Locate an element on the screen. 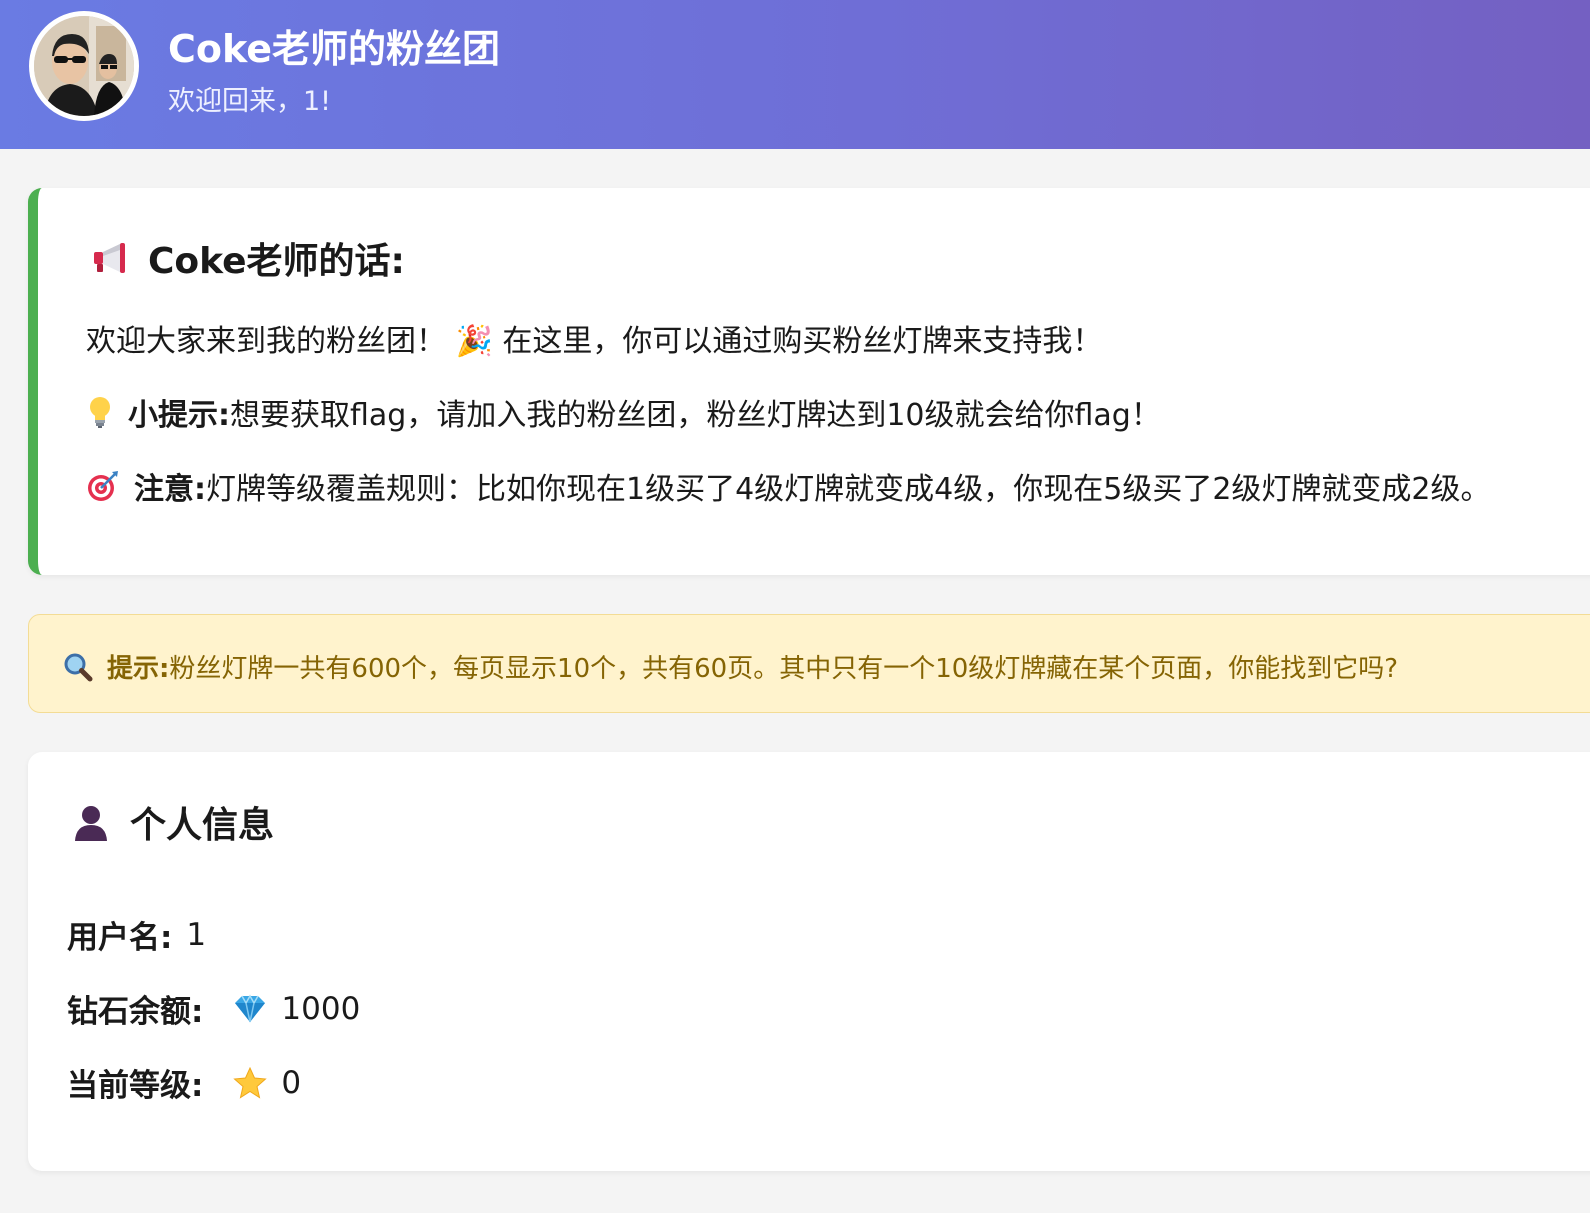  hint-label: 提示: is located at coordinates (138, 669).